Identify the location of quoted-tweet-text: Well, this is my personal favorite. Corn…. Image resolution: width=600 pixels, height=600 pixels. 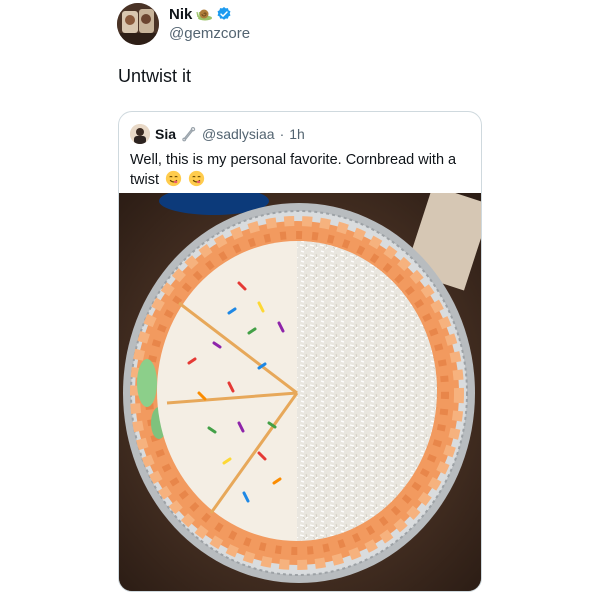
(301, 170).